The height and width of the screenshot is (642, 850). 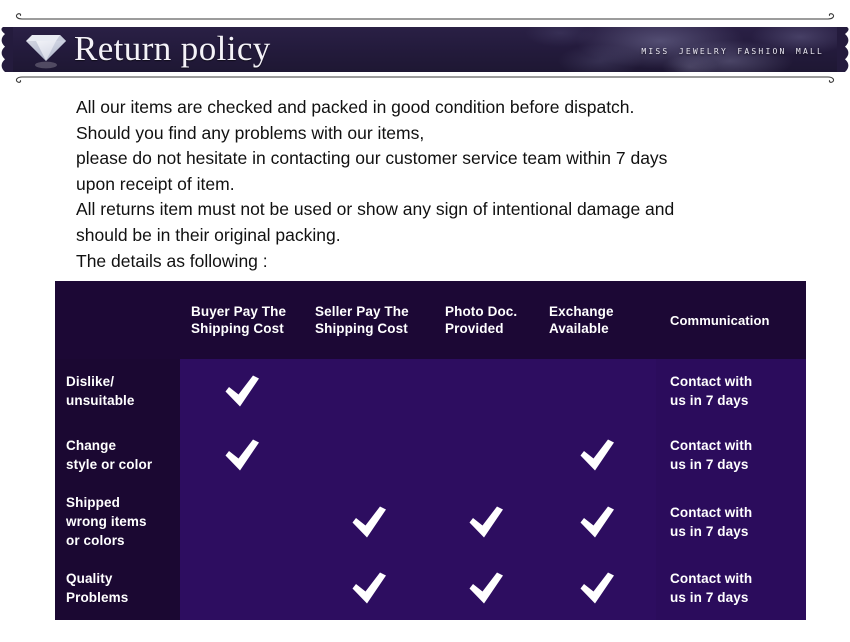 What do you see at coordinates (117, 320) in the screenshot?
I see `table-header-blank` at bounding box center [117, 320].